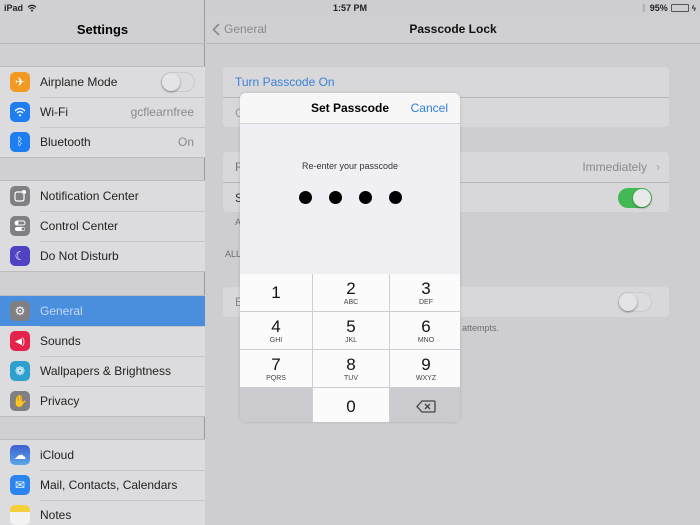 Image resolution: width=700 pixels, height=525 pixels. What do you see at coordinates (614, 167) in the screenshot?
I see `require-passcode-value: Immediately` at bounding box center [614, 167].